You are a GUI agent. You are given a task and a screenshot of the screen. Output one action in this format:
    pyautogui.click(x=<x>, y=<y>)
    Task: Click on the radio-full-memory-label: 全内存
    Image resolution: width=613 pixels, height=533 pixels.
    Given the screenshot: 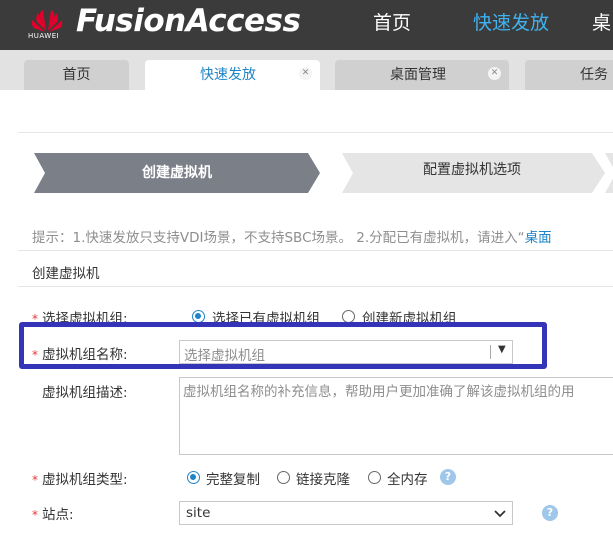 What is the action you would take?
    pyautogui.click(x=407, y=480)
    